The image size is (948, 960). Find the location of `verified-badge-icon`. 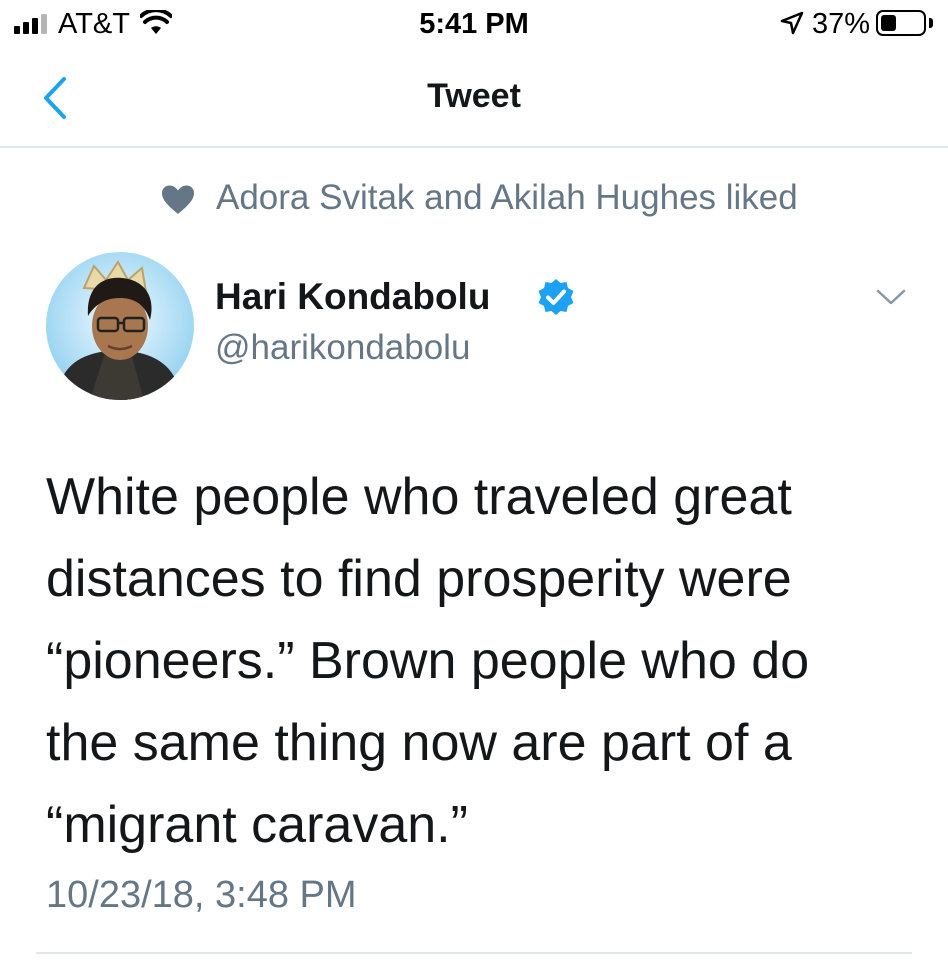

verified-badge-icon is located at coordinates (556, 297).